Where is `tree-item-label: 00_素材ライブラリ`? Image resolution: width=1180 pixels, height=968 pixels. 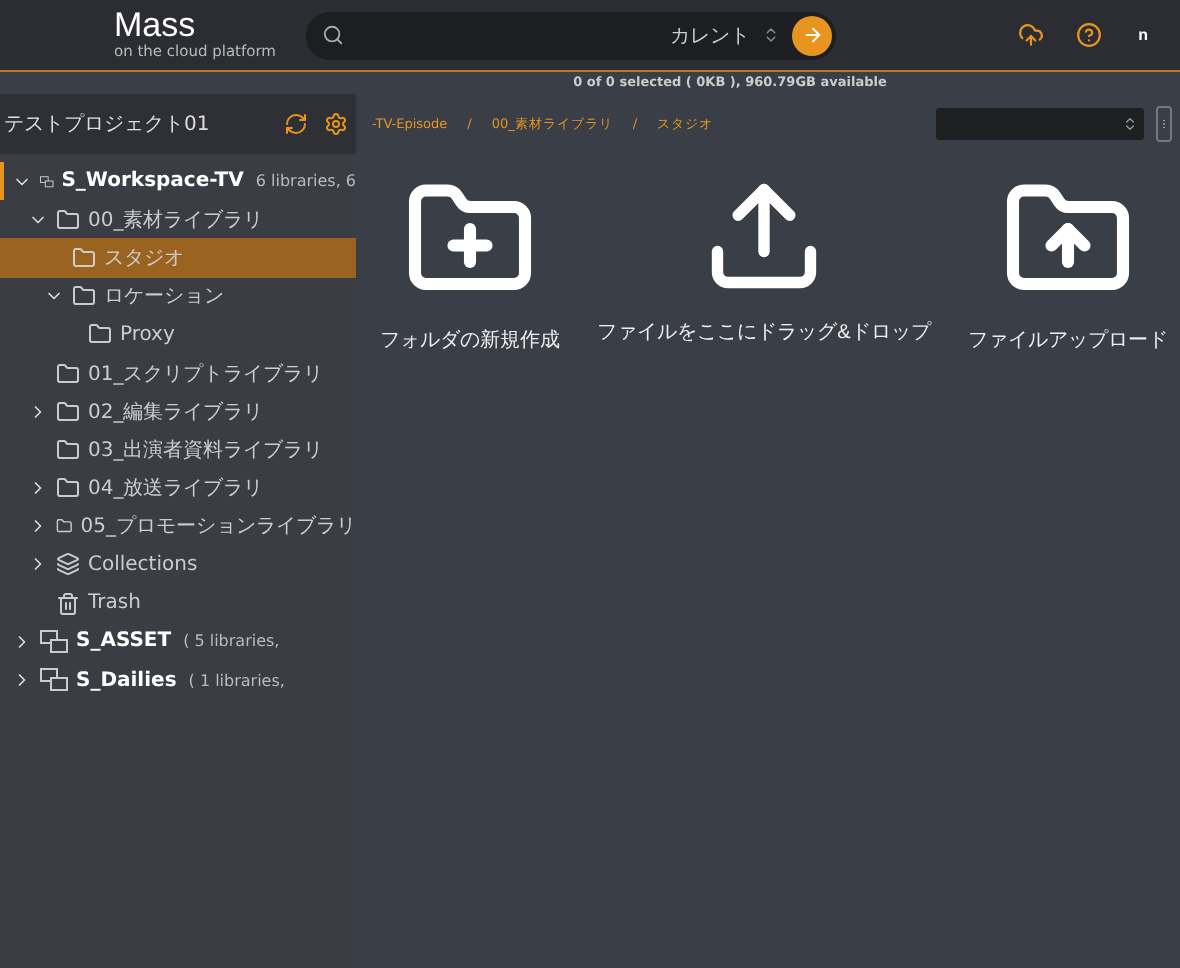 tree-item-label: 00_素材ライブラリ is located at coordinates (176, 220).